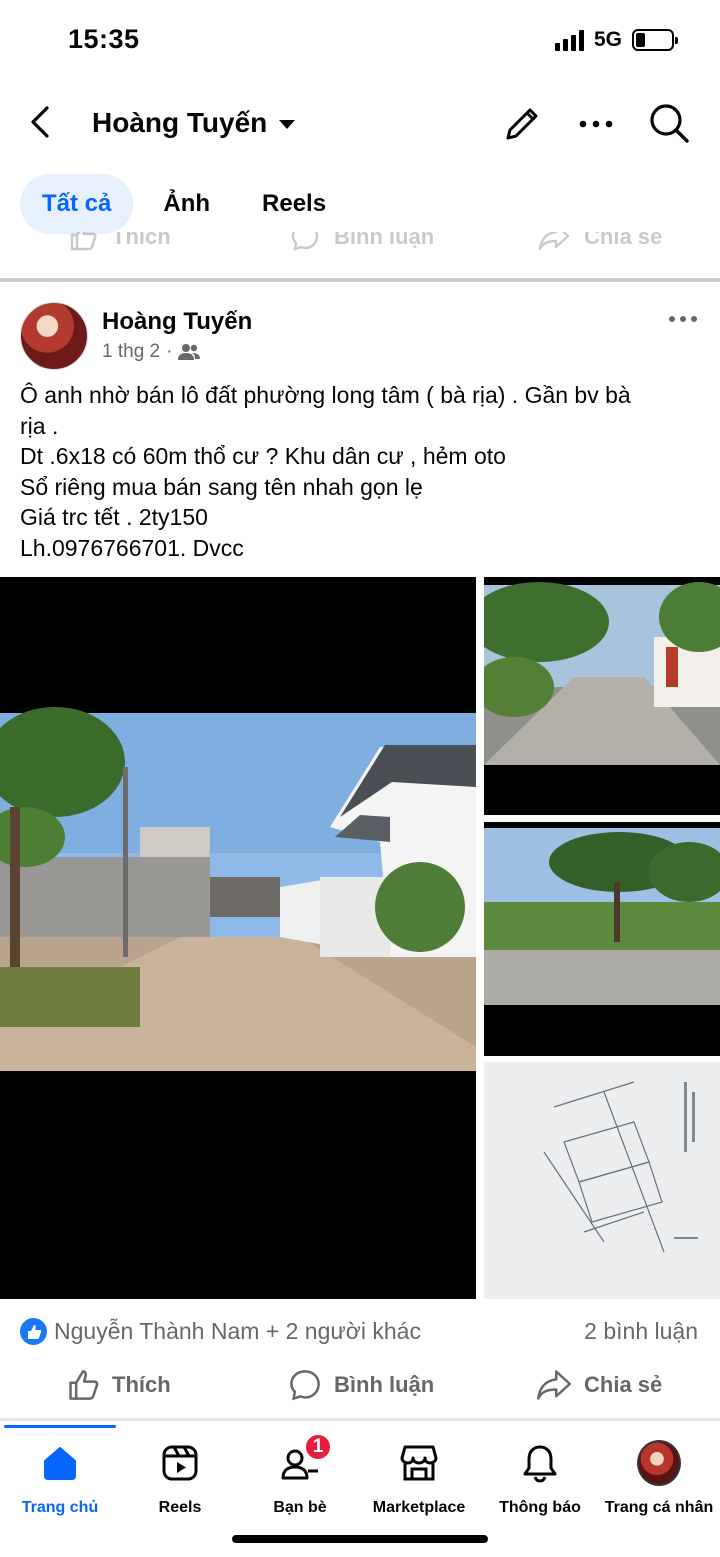 This screenshot has width=720, height=1557. I want to click on profile-avatar, so click(659, 1463).